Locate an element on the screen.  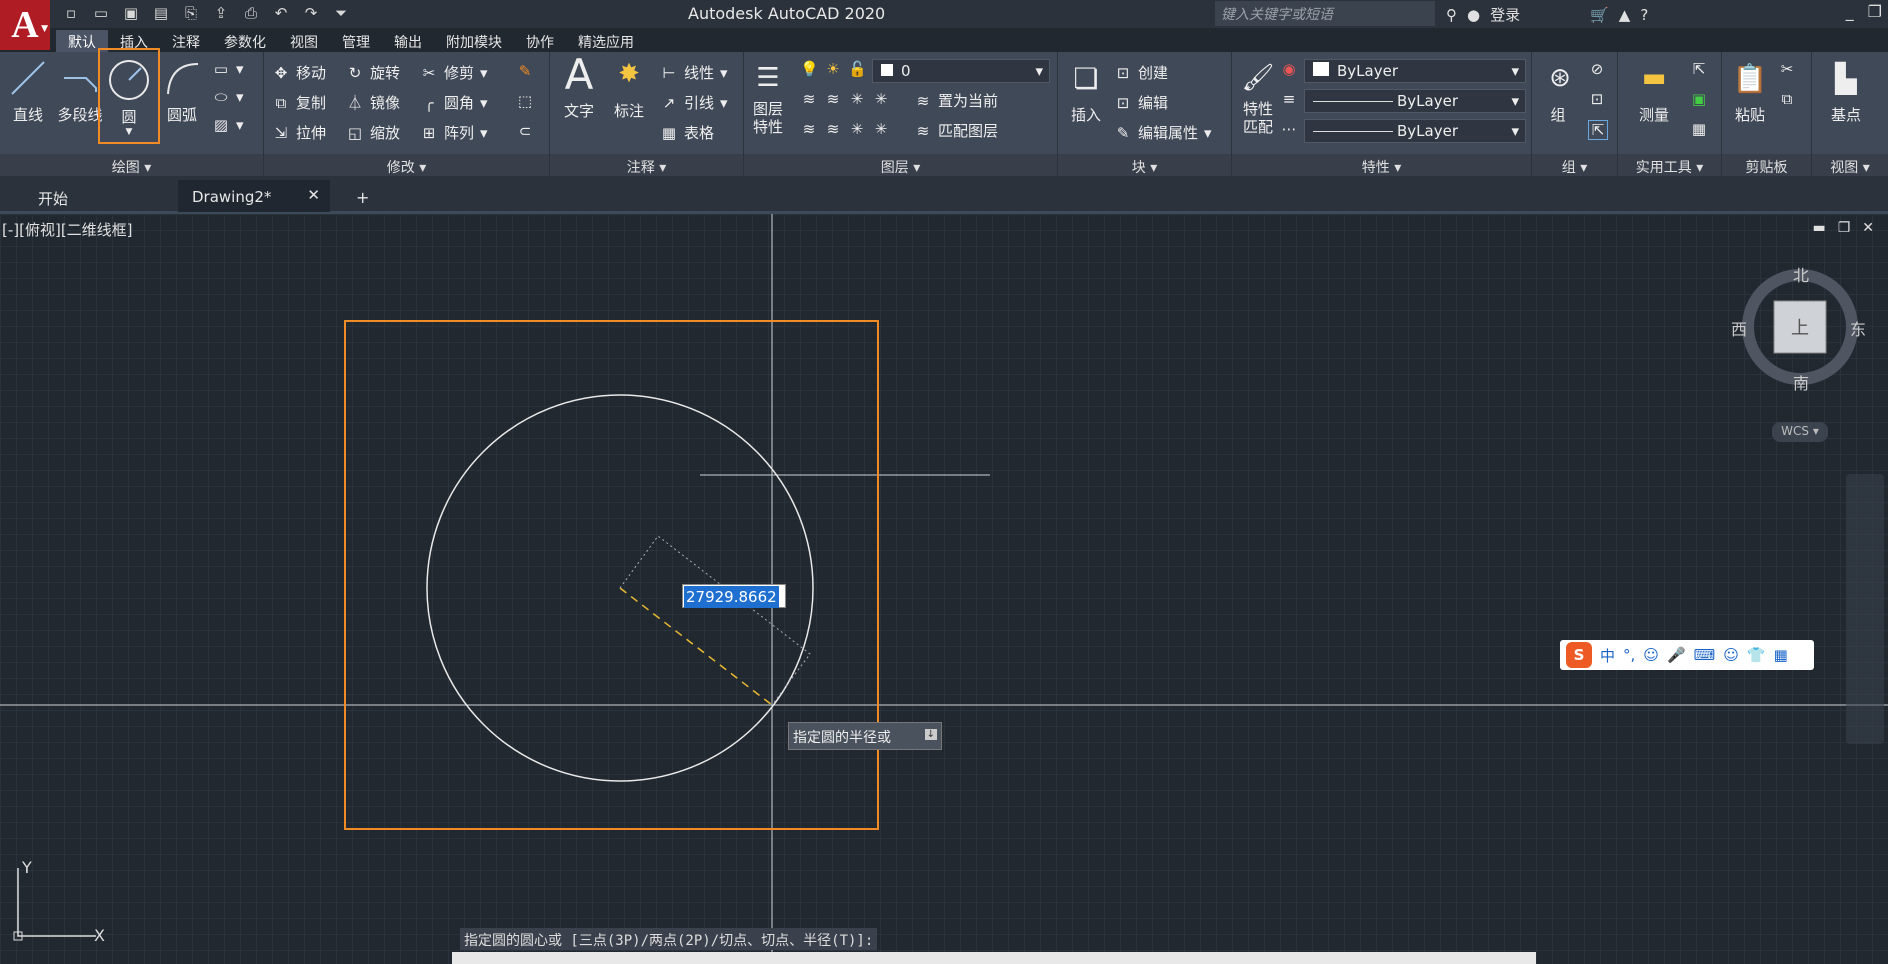
lineweight-dropdown: ByLayer ▾ is located at coordinates (1415, 131).